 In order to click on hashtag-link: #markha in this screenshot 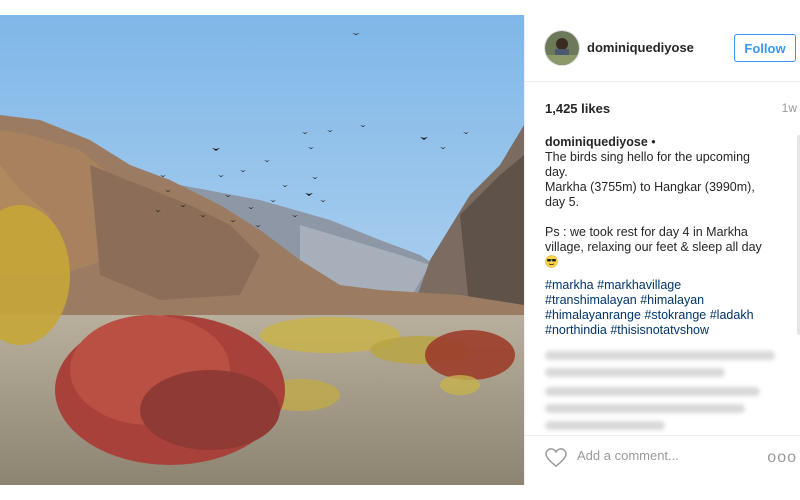, I will do `click(569, 285)`.